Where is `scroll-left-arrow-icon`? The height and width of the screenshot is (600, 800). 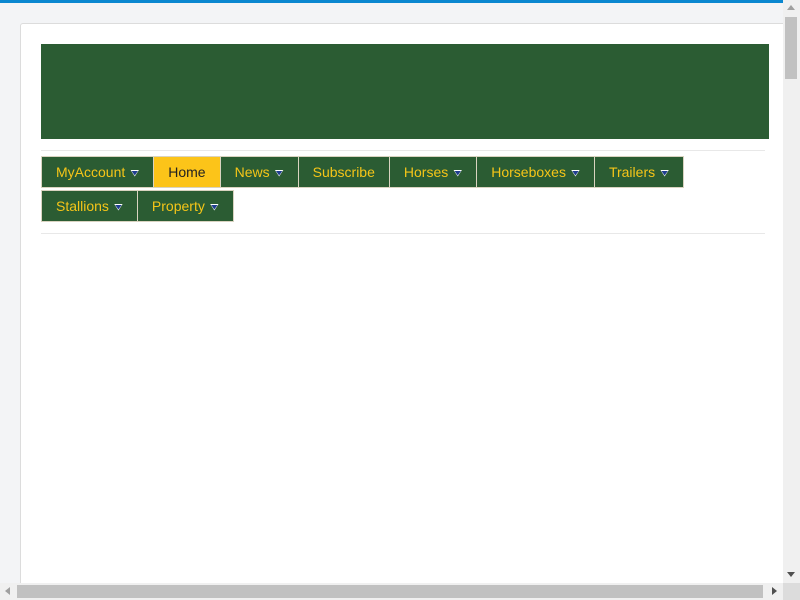
scroll-left-arrow-icon is located at coordinates (7, 591).